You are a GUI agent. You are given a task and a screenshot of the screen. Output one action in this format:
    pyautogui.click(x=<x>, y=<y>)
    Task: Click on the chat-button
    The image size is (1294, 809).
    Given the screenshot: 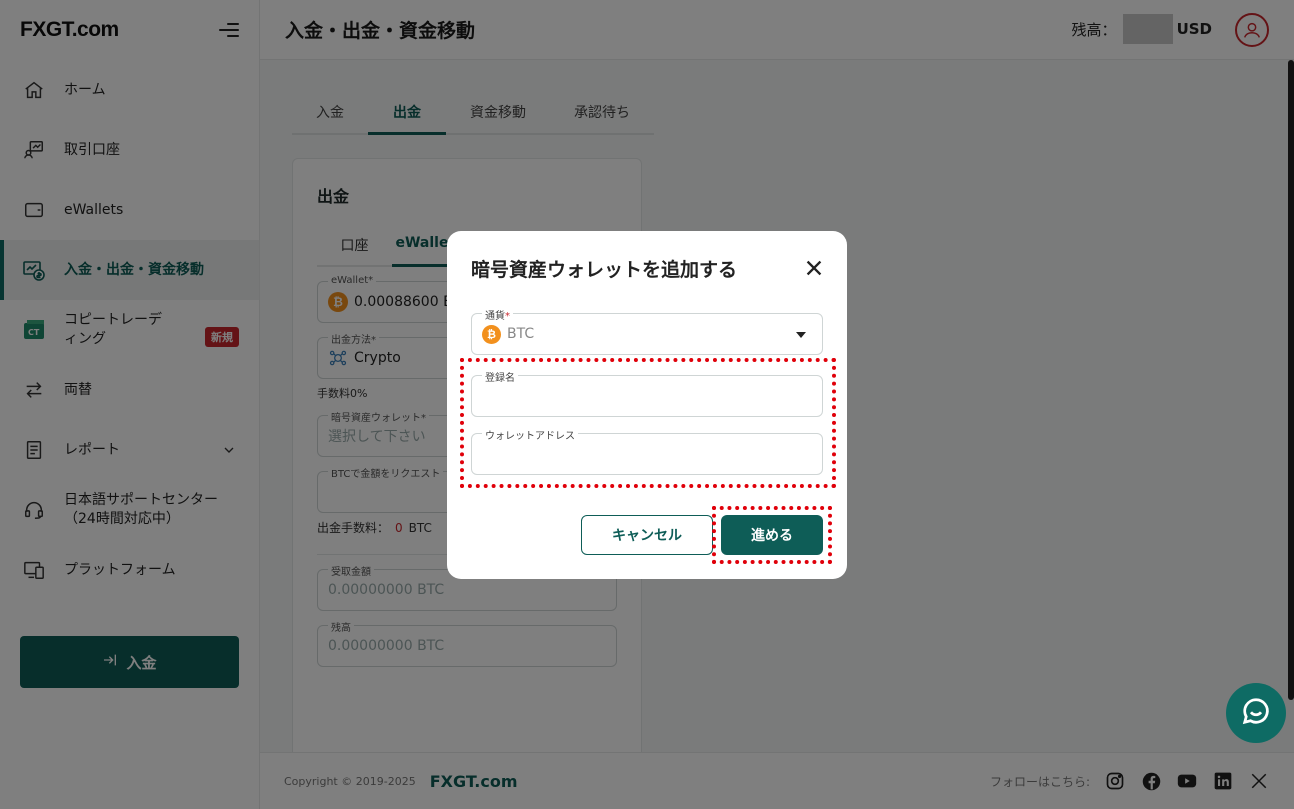 What is the action you would take?
    pyautogui.click(x=1256, y=713)
    